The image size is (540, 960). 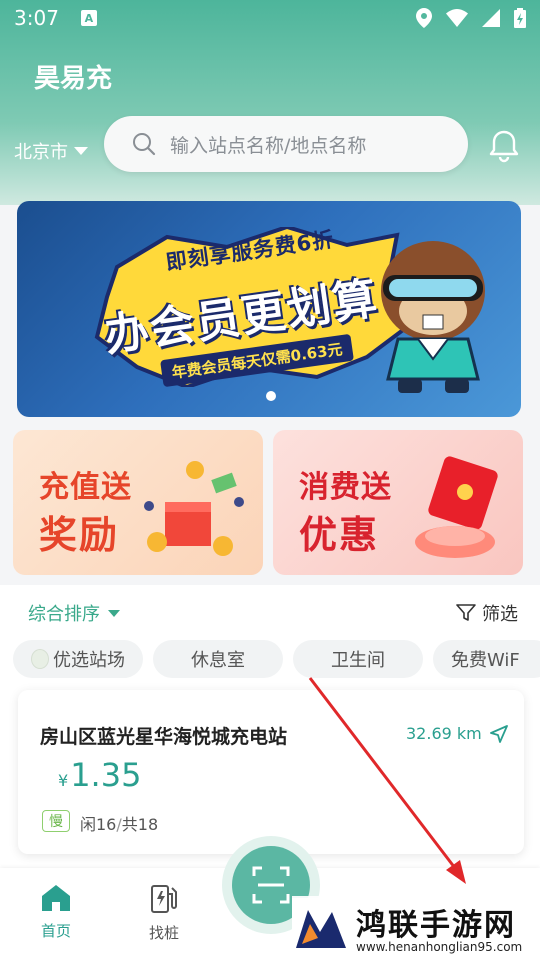 What do you see at coordinates (164, 737) in the screenshot?
I see `station-name: 房山区蓝光星华海悦城充电站` at bounding box center [164, 737].